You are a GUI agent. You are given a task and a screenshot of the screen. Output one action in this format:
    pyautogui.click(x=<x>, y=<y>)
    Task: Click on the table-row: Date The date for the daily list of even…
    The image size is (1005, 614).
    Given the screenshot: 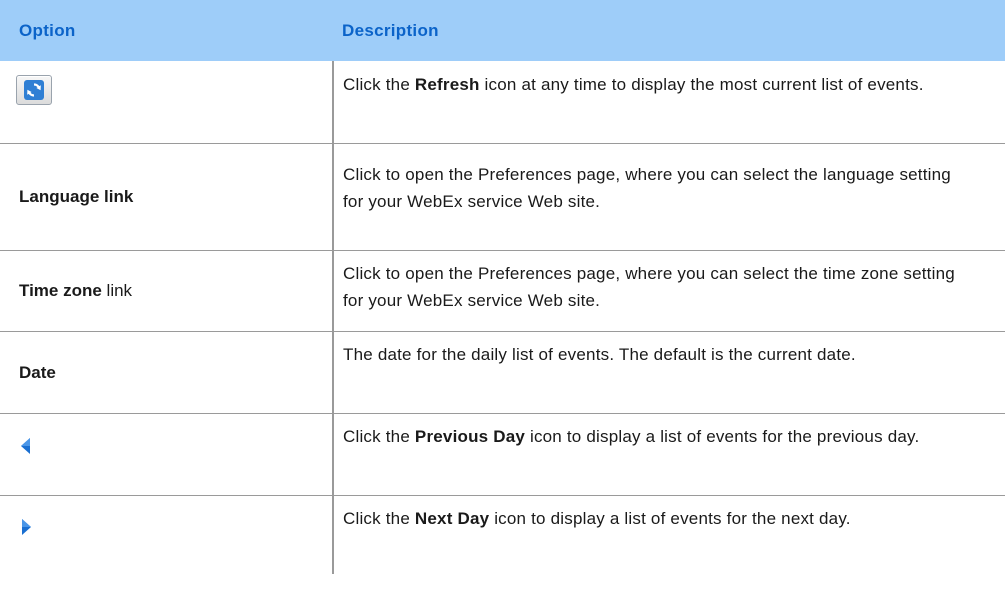 What is the action you would take?
    pyautogui.click(x=502, y=372)
    